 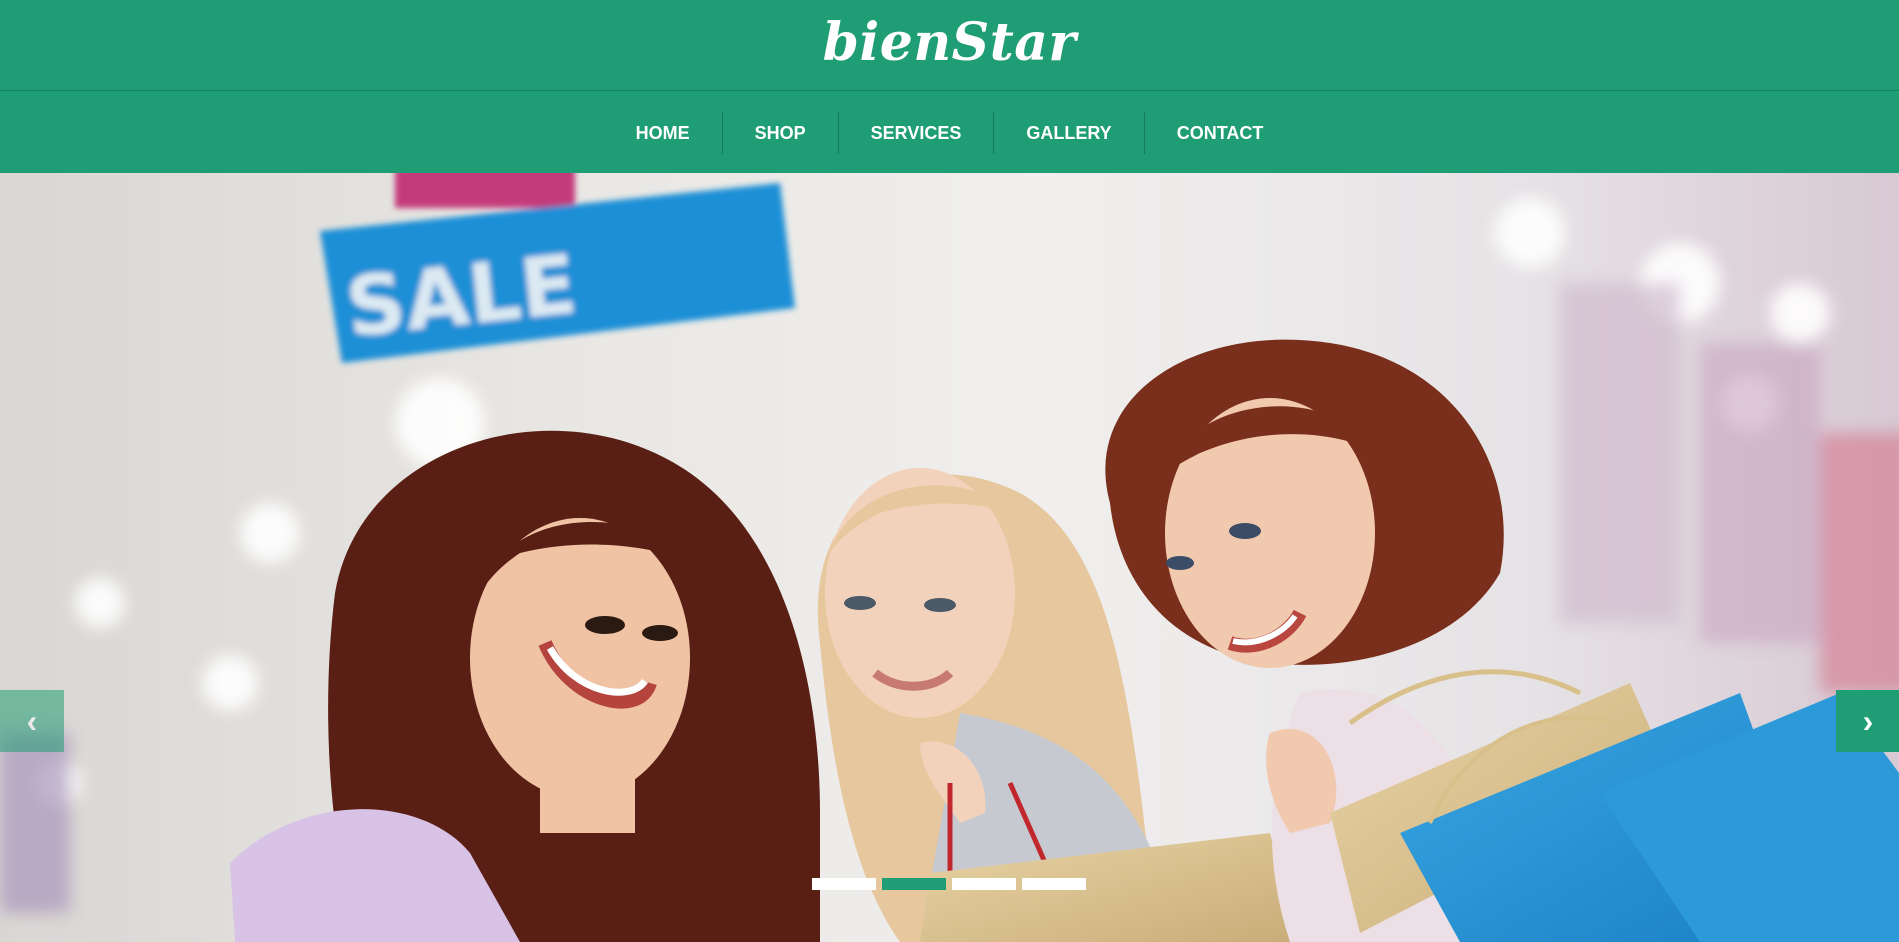 I want to click on chevron-right-icon: ›, so click(x=1868, y=720).